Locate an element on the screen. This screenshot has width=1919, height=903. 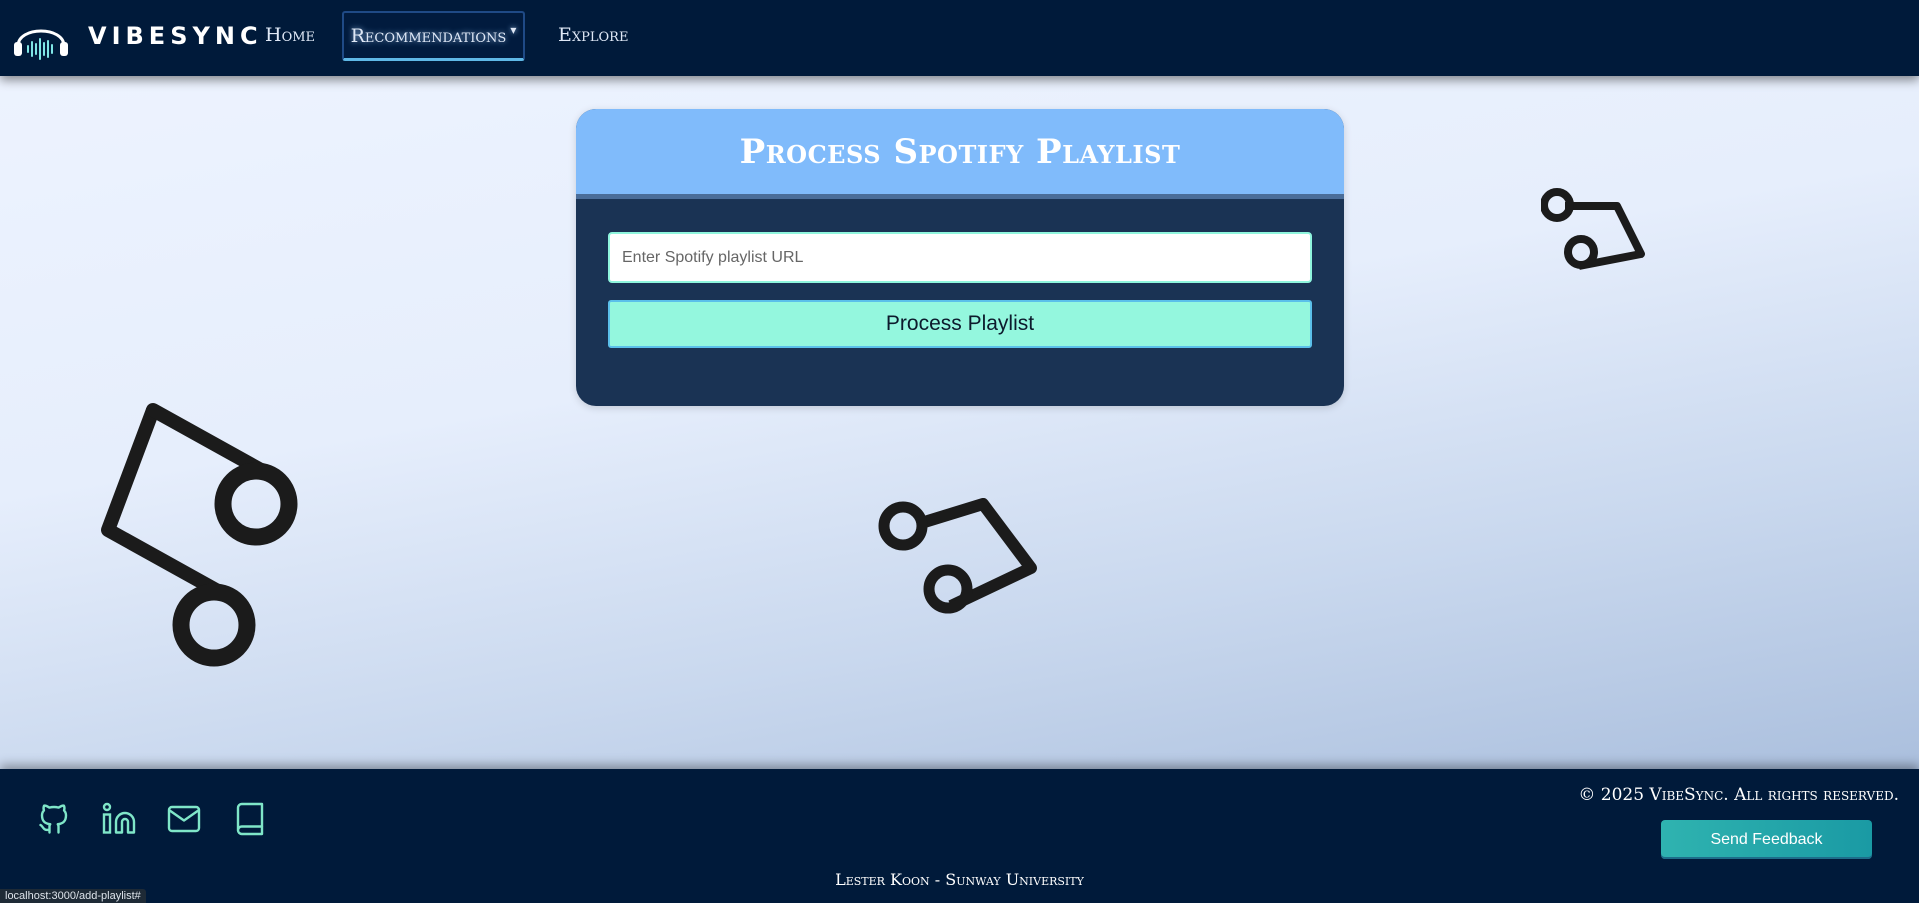
author-credit: Lester Koon - Sunway University is located at coordinates (959, 879).